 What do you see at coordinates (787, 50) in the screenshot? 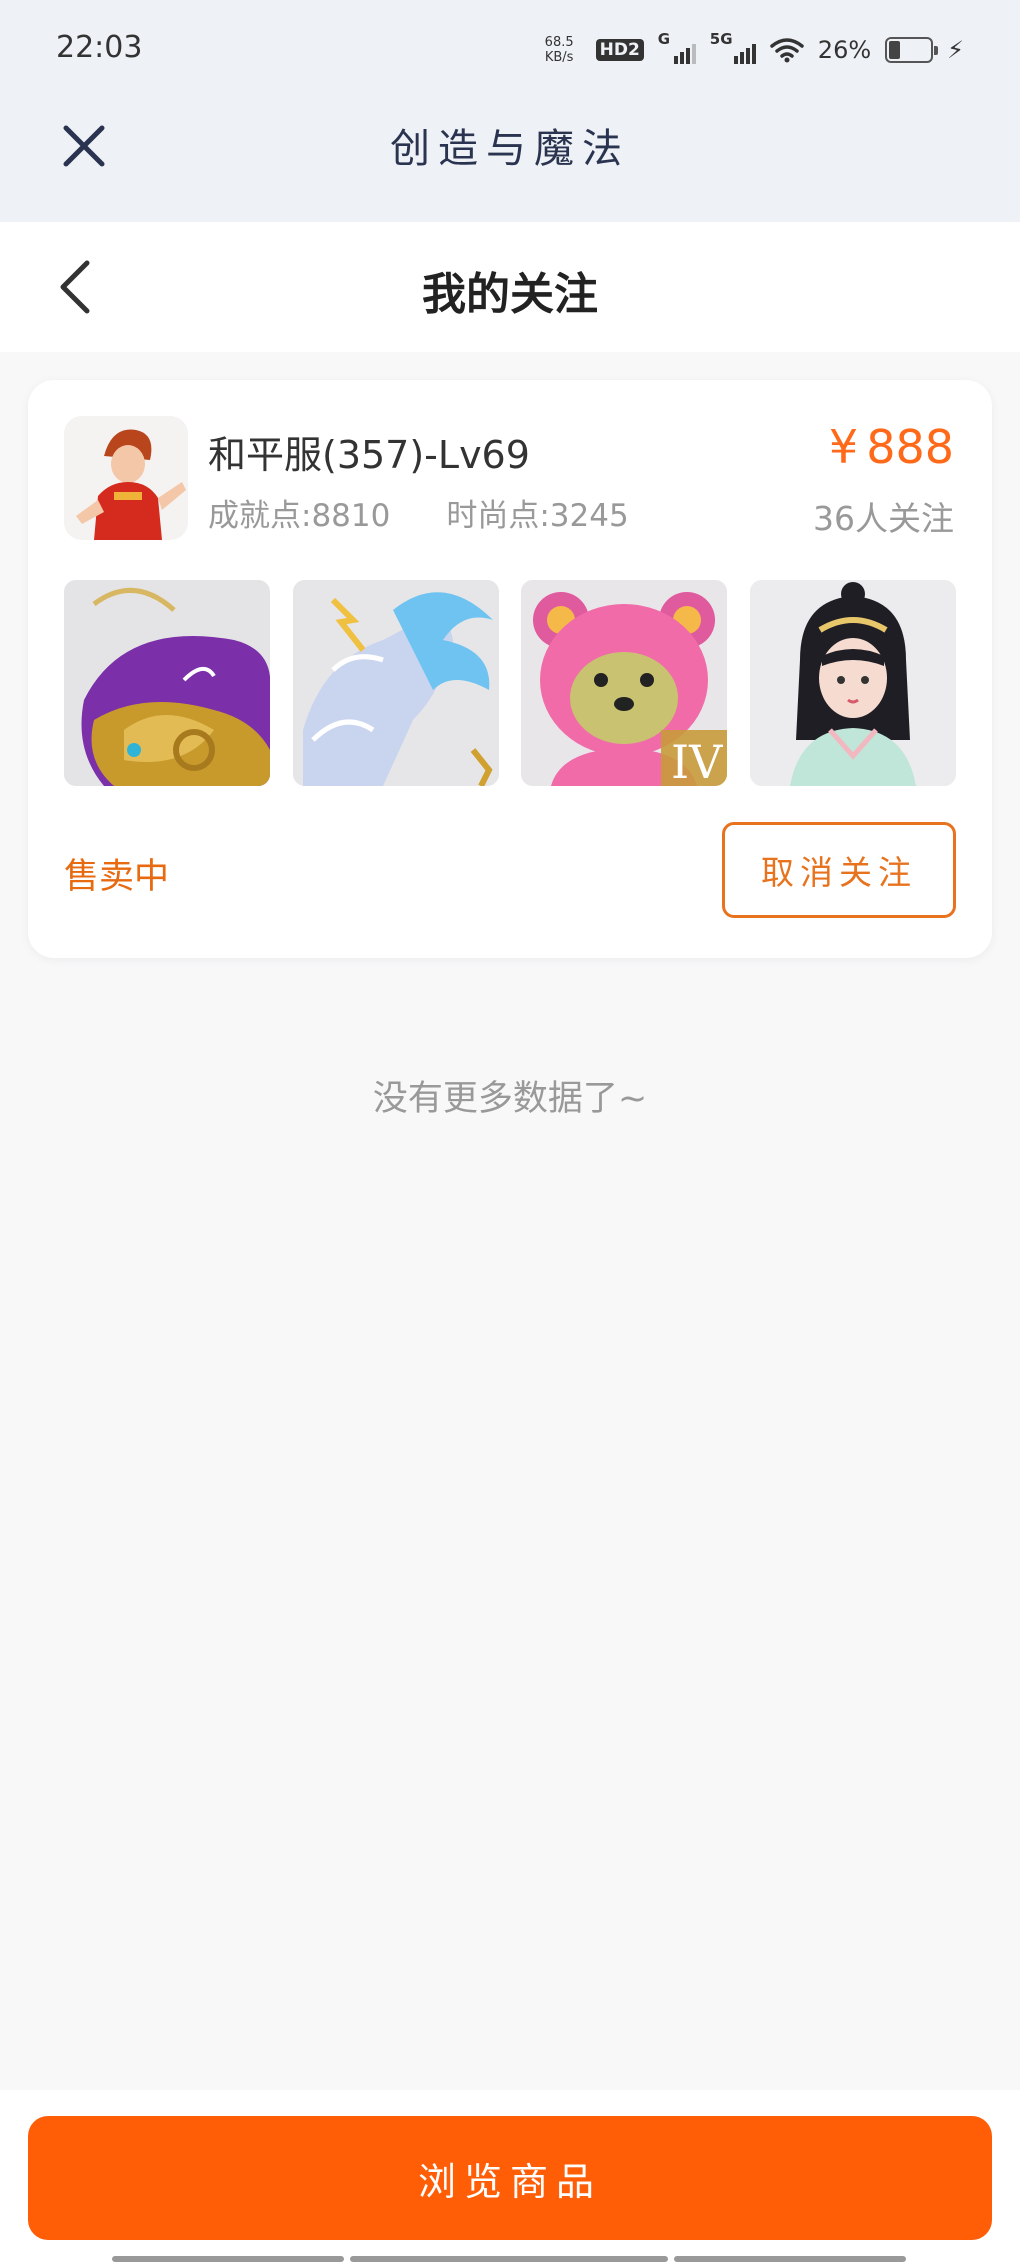
I see `wifi-icon` at bounding box center [787, 50].